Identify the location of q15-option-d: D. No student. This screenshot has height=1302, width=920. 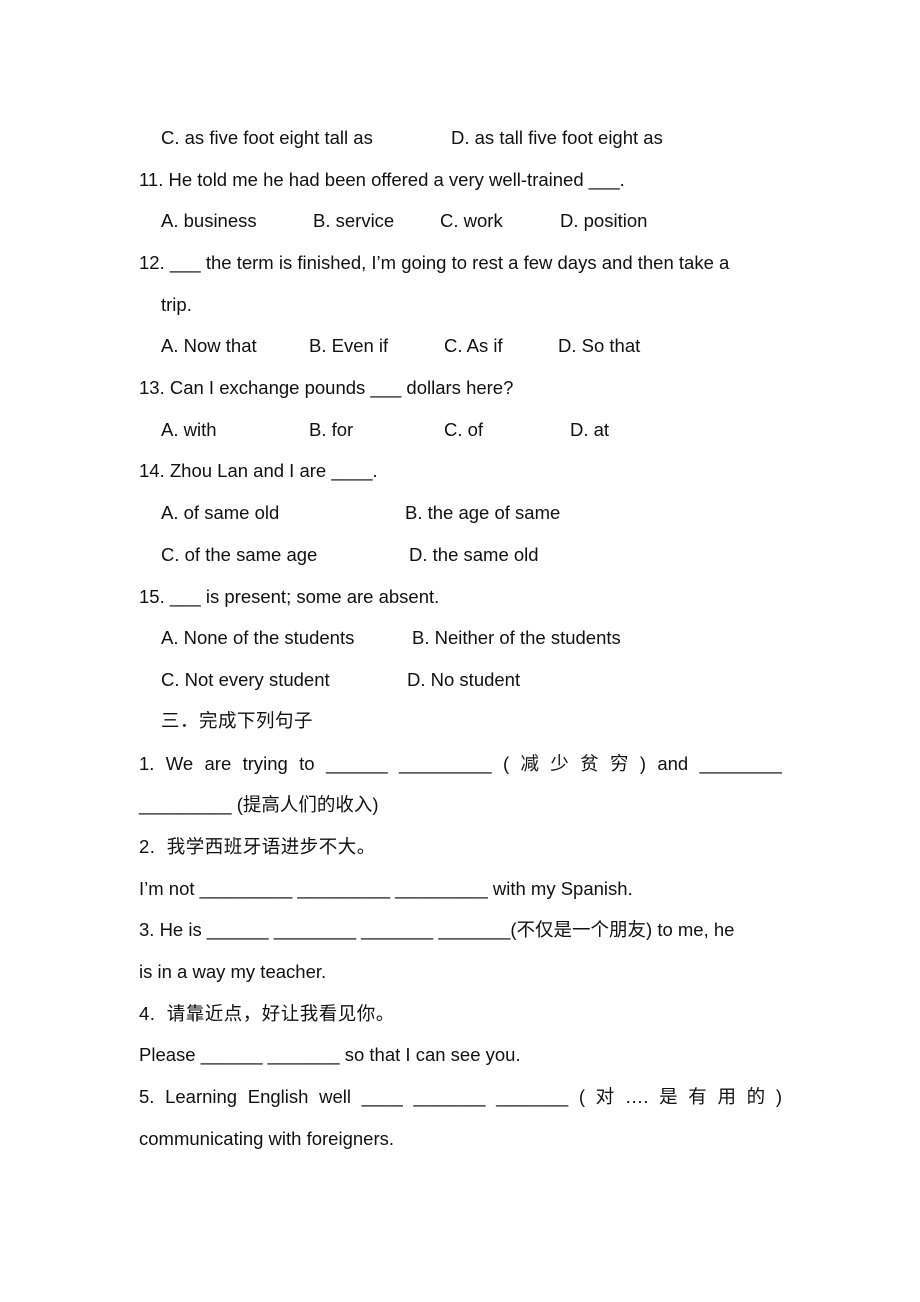
(464, 679).